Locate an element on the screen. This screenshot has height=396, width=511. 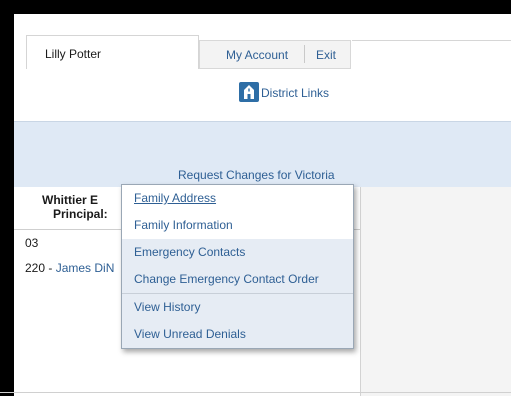
homeroom-row: 220 - James DiN is located at coordinates (69, 268).